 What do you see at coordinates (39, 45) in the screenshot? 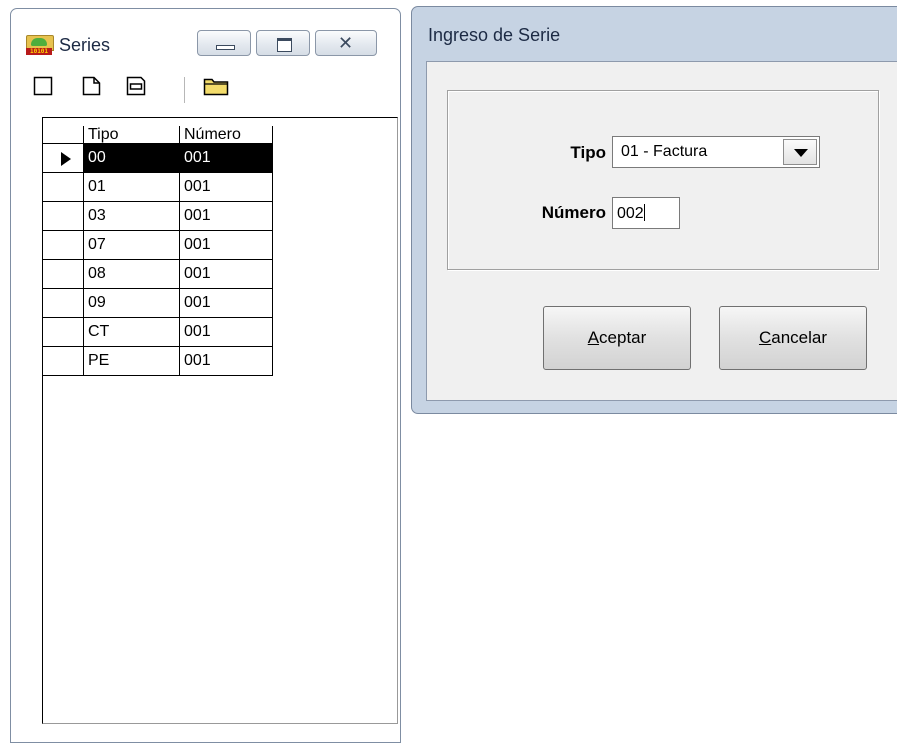
I see `app-icon: 10101` at bounding box center [39, 45].